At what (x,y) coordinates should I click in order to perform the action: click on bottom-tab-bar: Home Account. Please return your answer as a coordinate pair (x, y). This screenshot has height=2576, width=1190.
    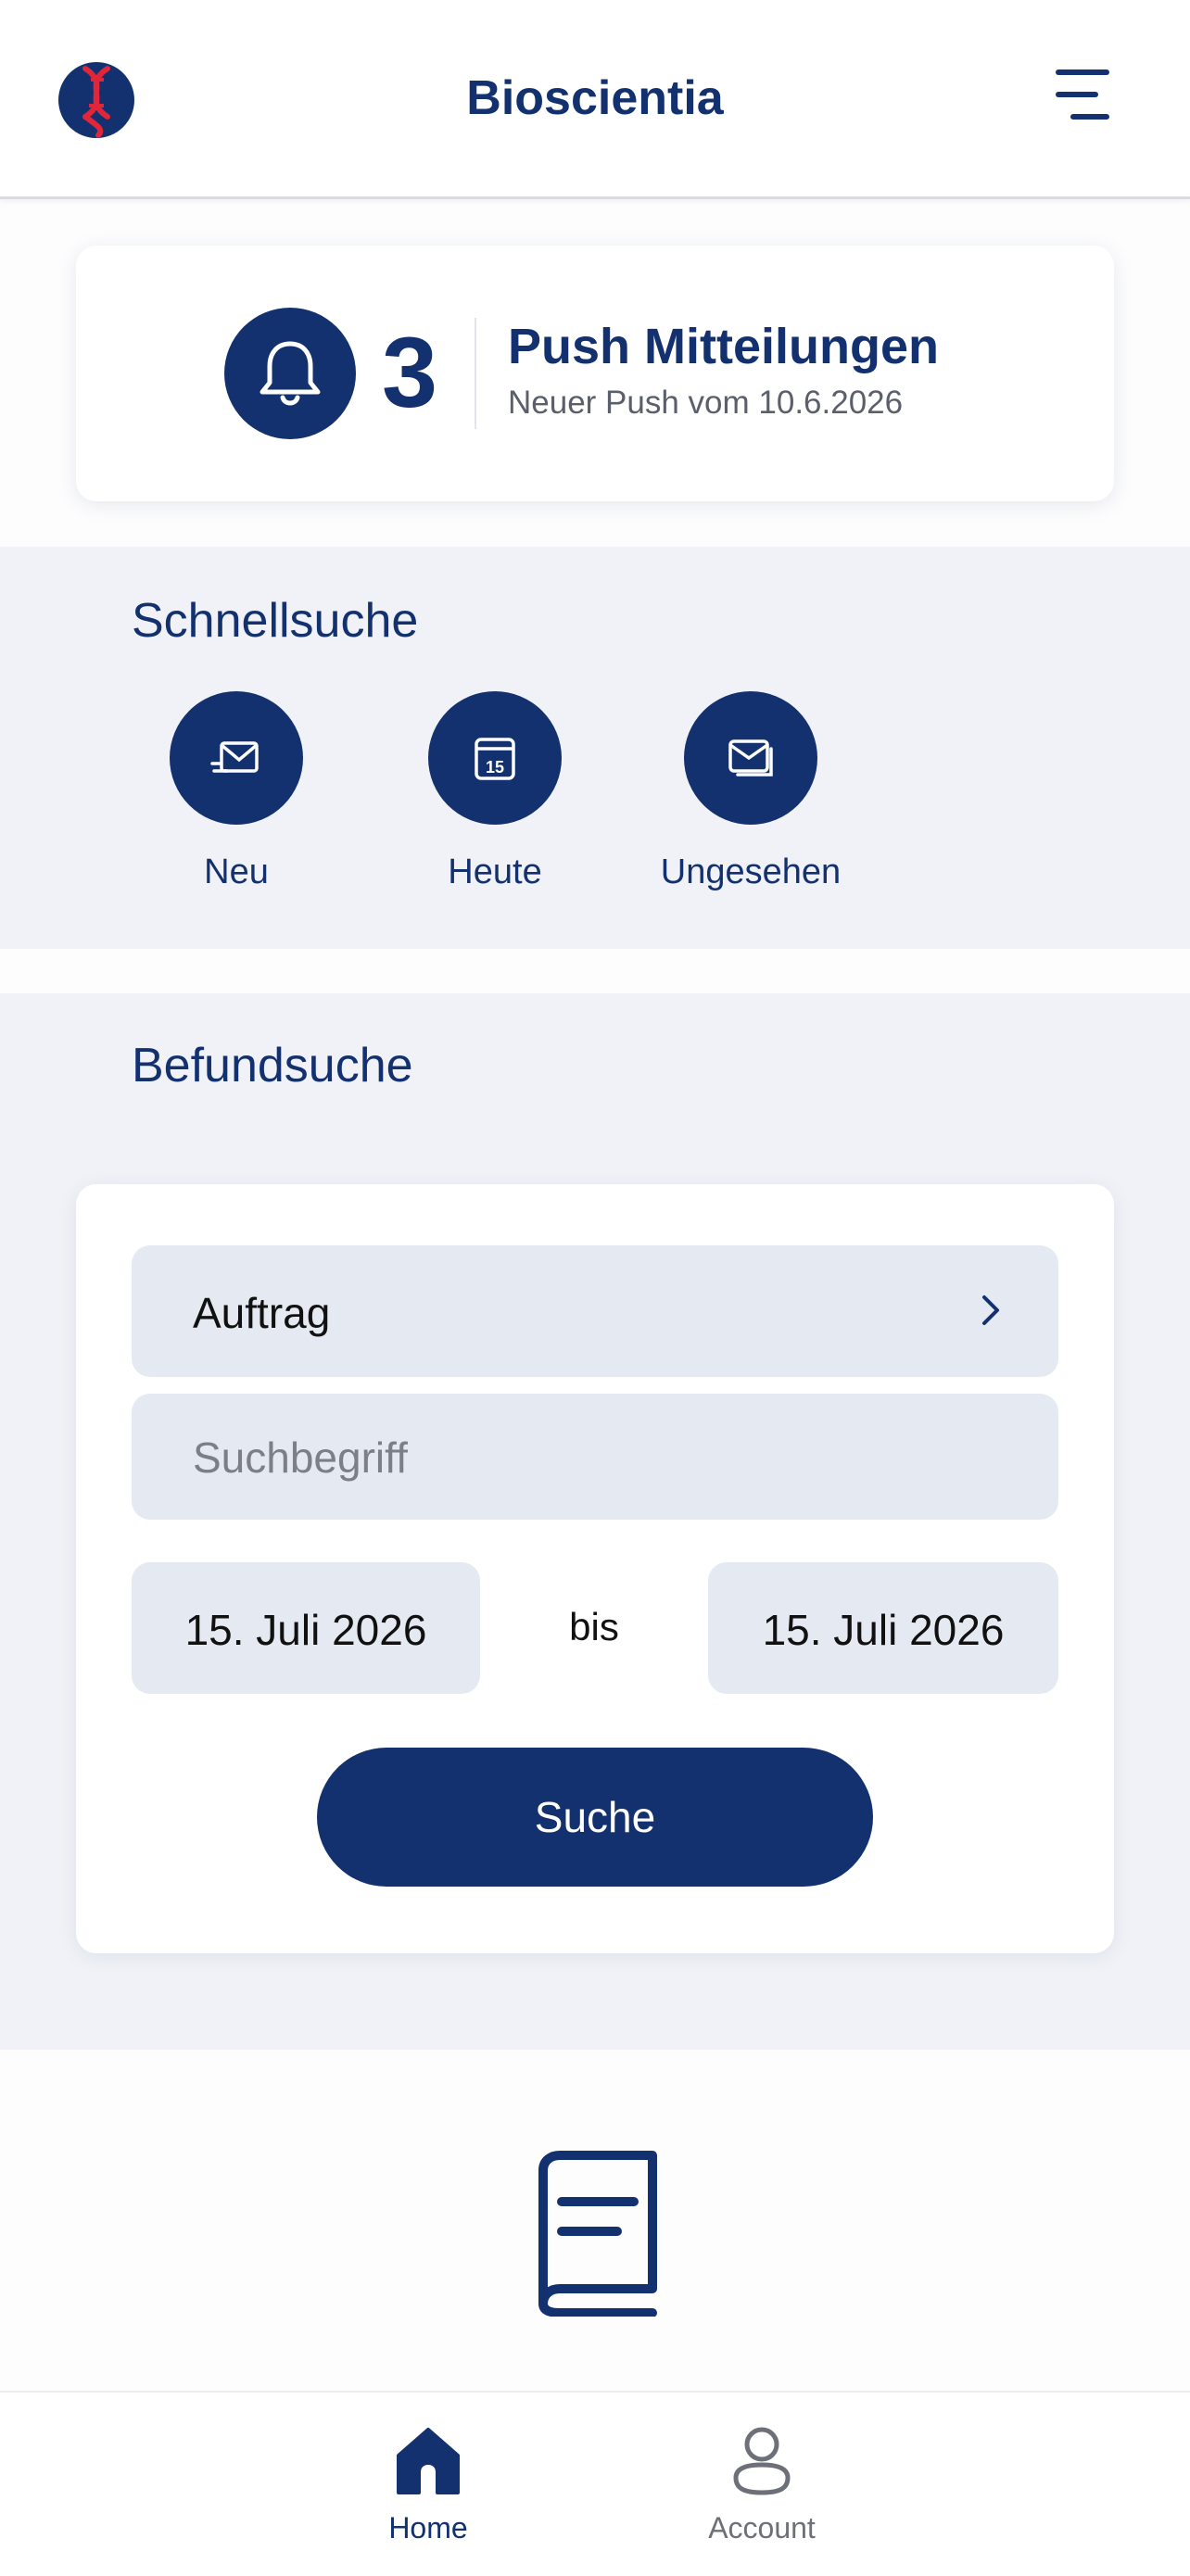
    Looking at the image, I should click on (595, 2483).